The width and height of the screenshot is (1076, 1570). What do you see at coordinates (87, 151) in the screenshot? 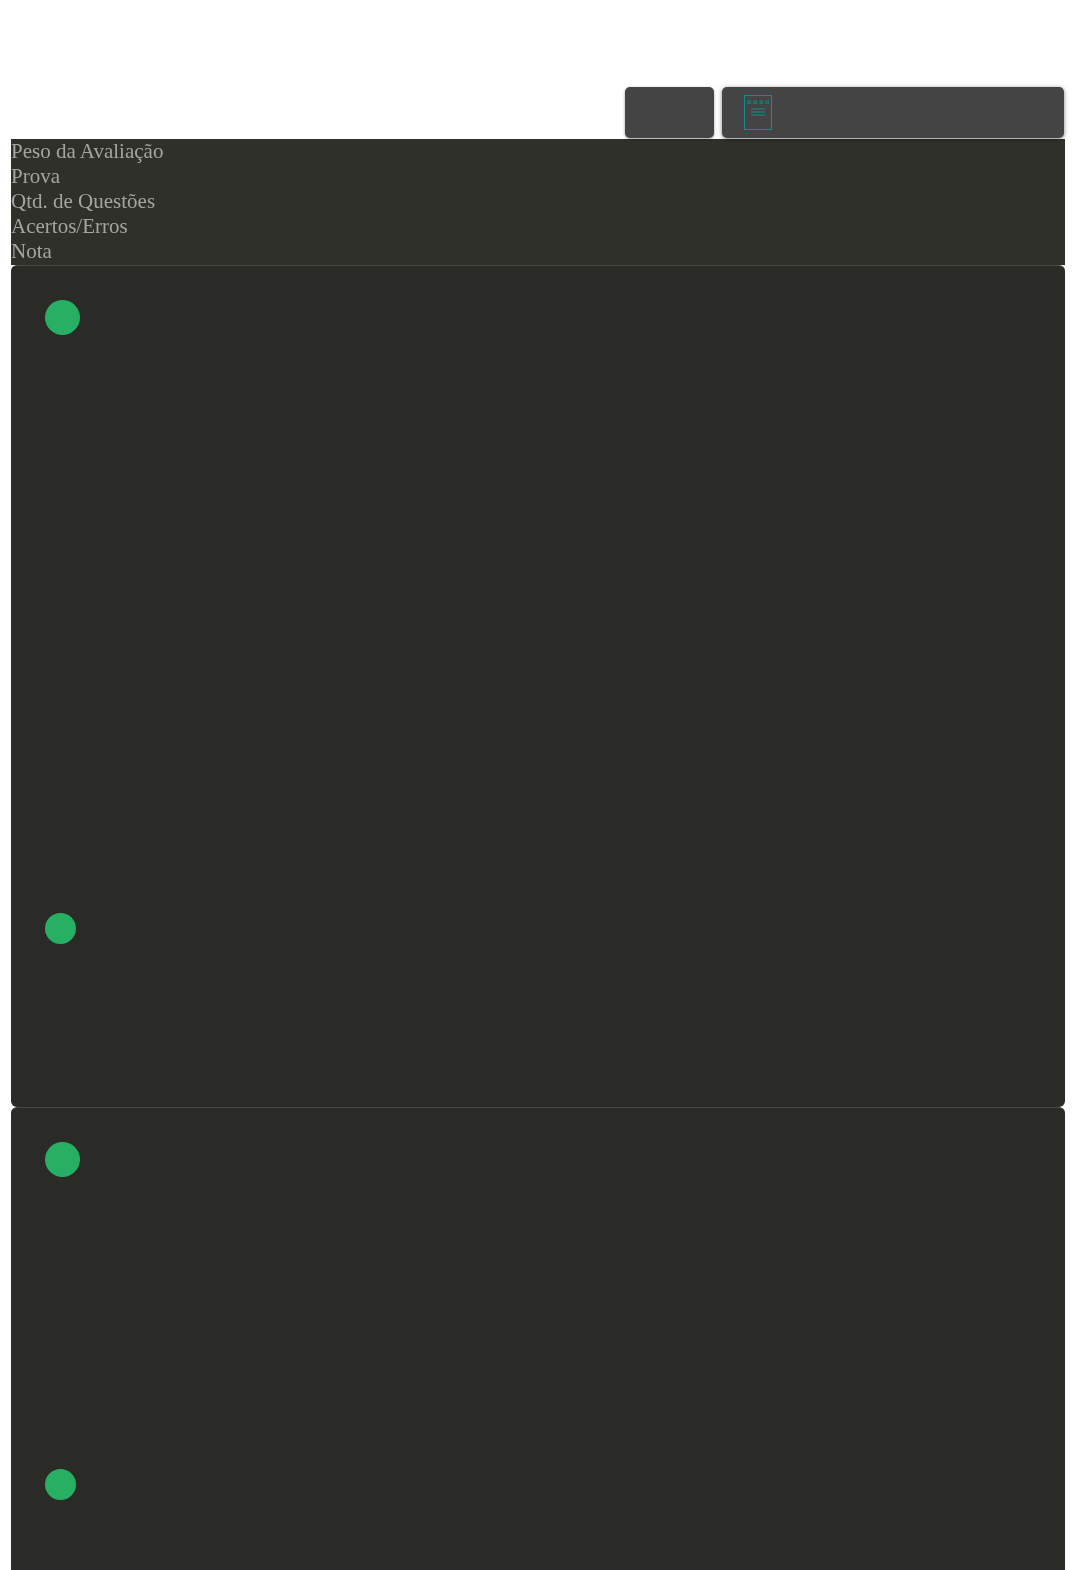
I see `column-label: Peso da Avaliação` at bounding box center [87, 151].